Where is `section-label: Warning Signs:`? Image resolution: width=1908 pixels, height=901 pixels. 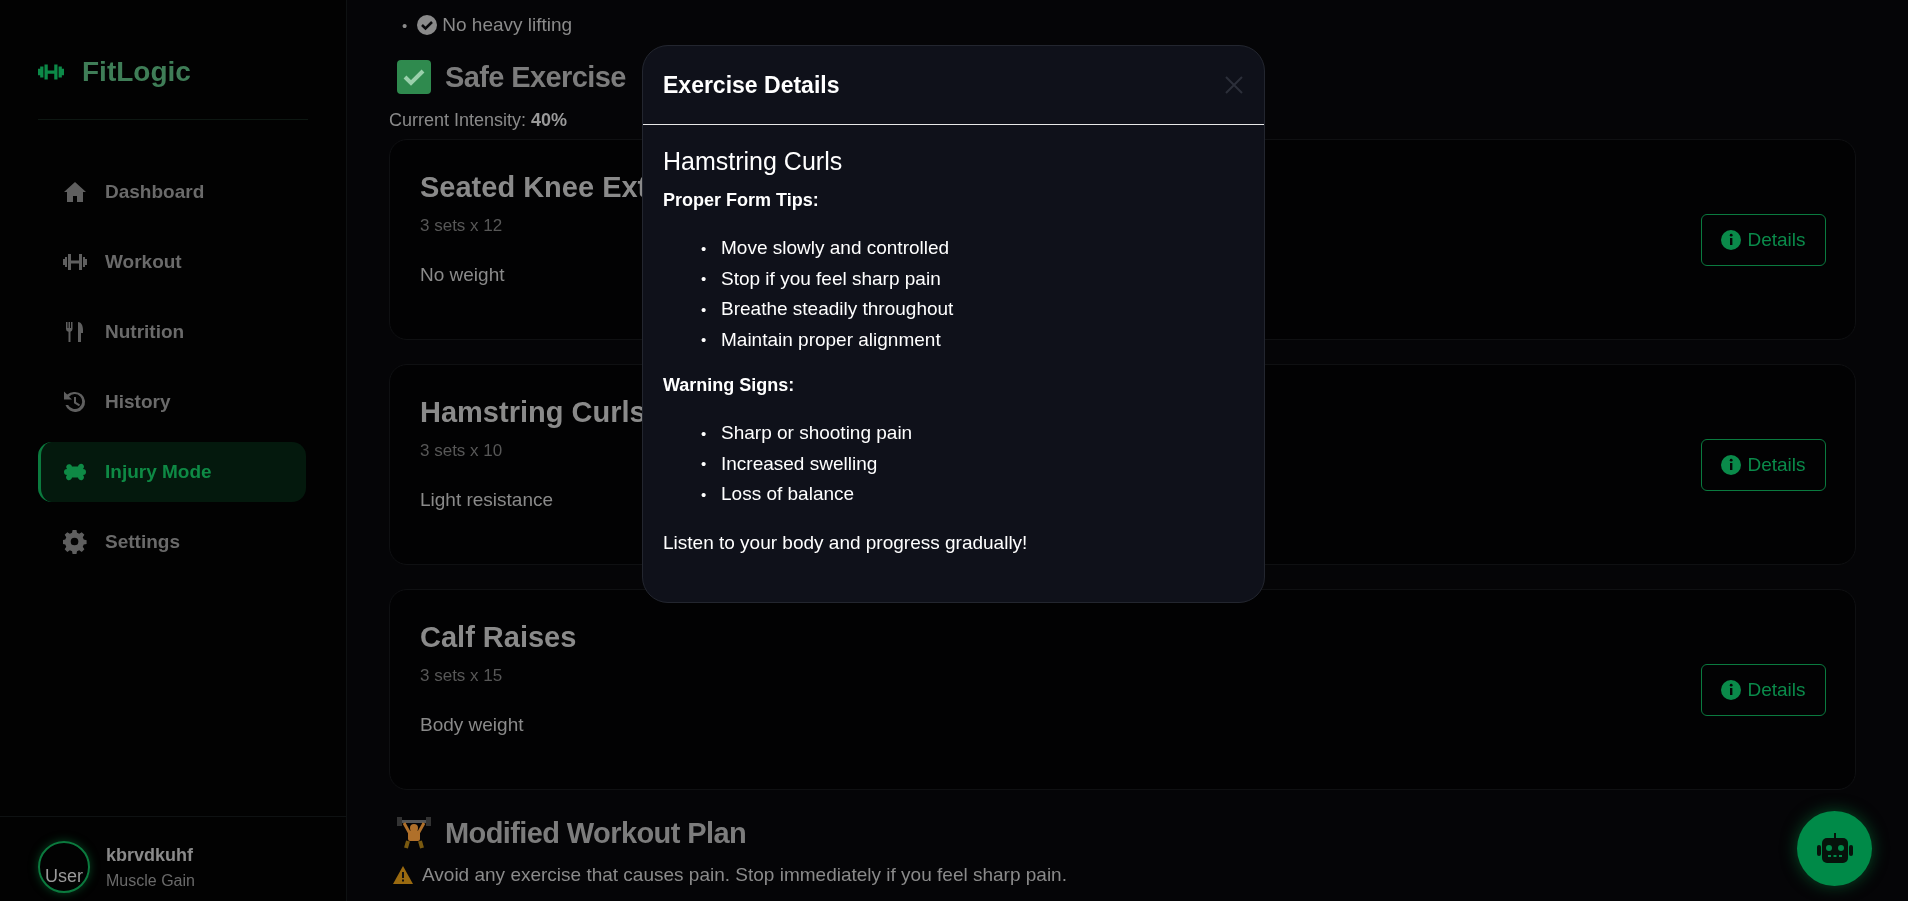
section-label: Warning Signs: is located at coordinates (729, 385).